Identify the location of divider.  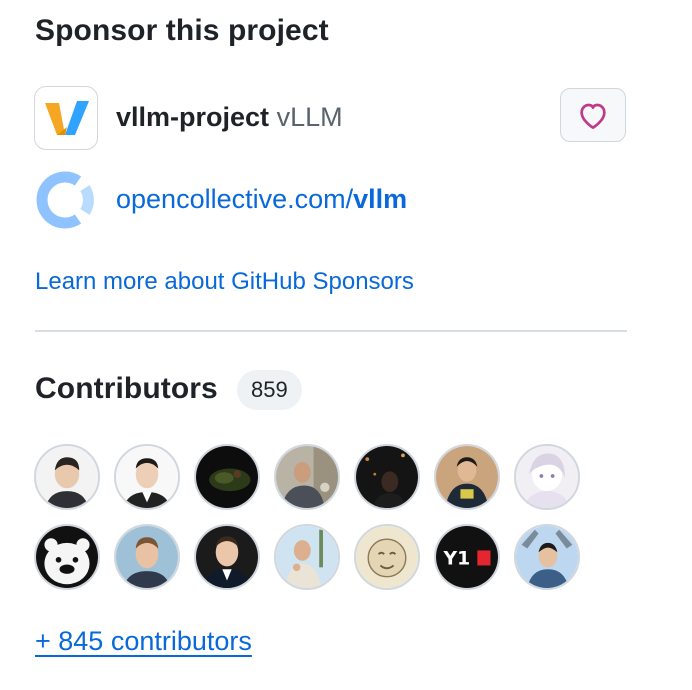
(331, 331).